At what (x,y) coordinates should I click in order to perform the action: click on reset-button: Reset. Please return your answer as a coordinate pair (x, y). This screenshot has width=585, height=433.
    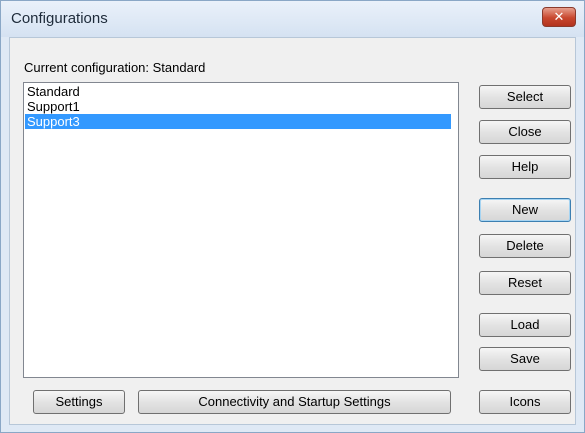
    Looking at the image, I should click on (525, 283).